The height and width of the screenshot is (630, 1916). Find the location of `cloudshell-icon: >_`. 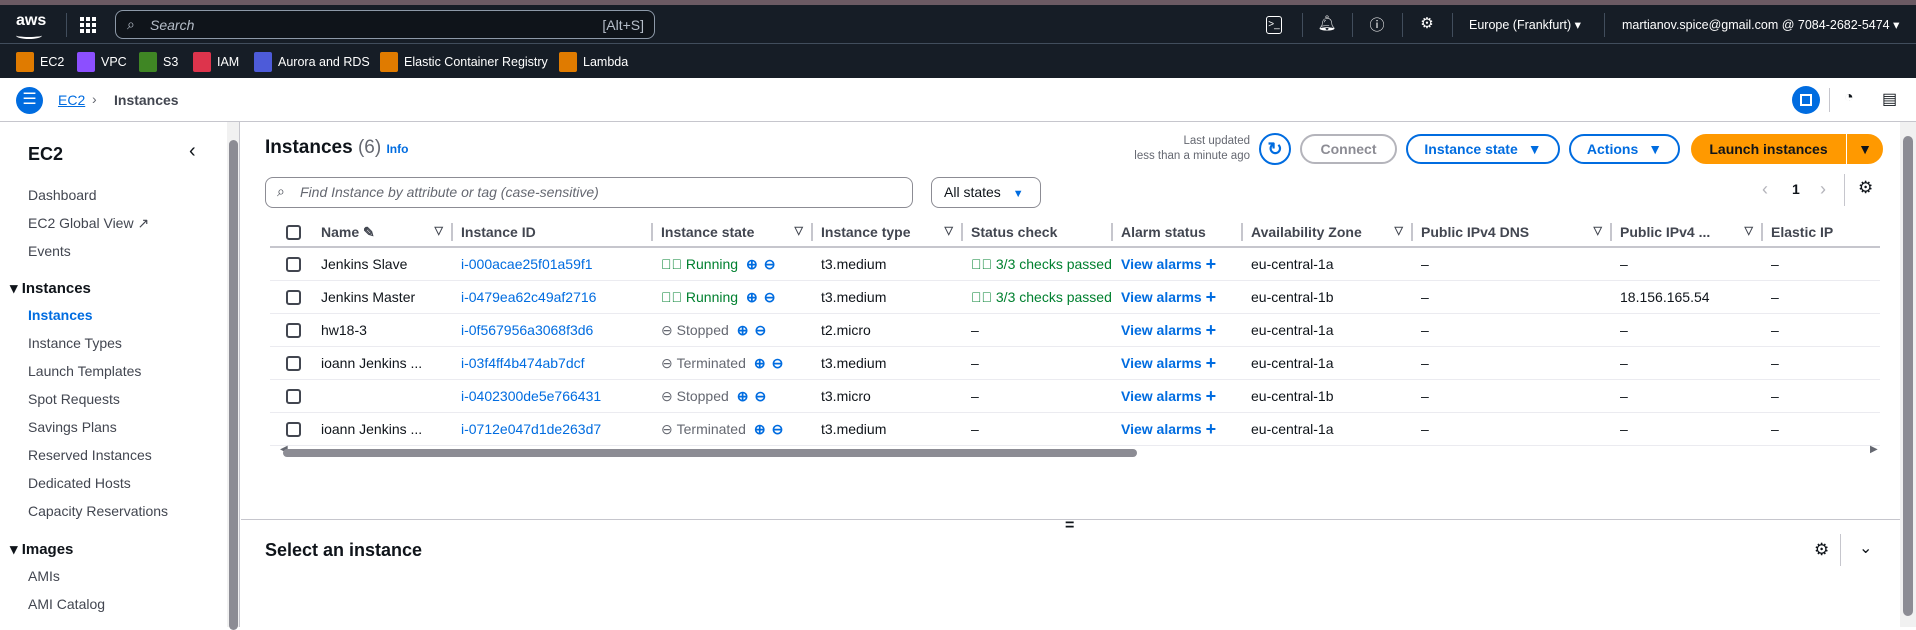

cloudshell-icon: >_ is located at coordinates (1274, 25).